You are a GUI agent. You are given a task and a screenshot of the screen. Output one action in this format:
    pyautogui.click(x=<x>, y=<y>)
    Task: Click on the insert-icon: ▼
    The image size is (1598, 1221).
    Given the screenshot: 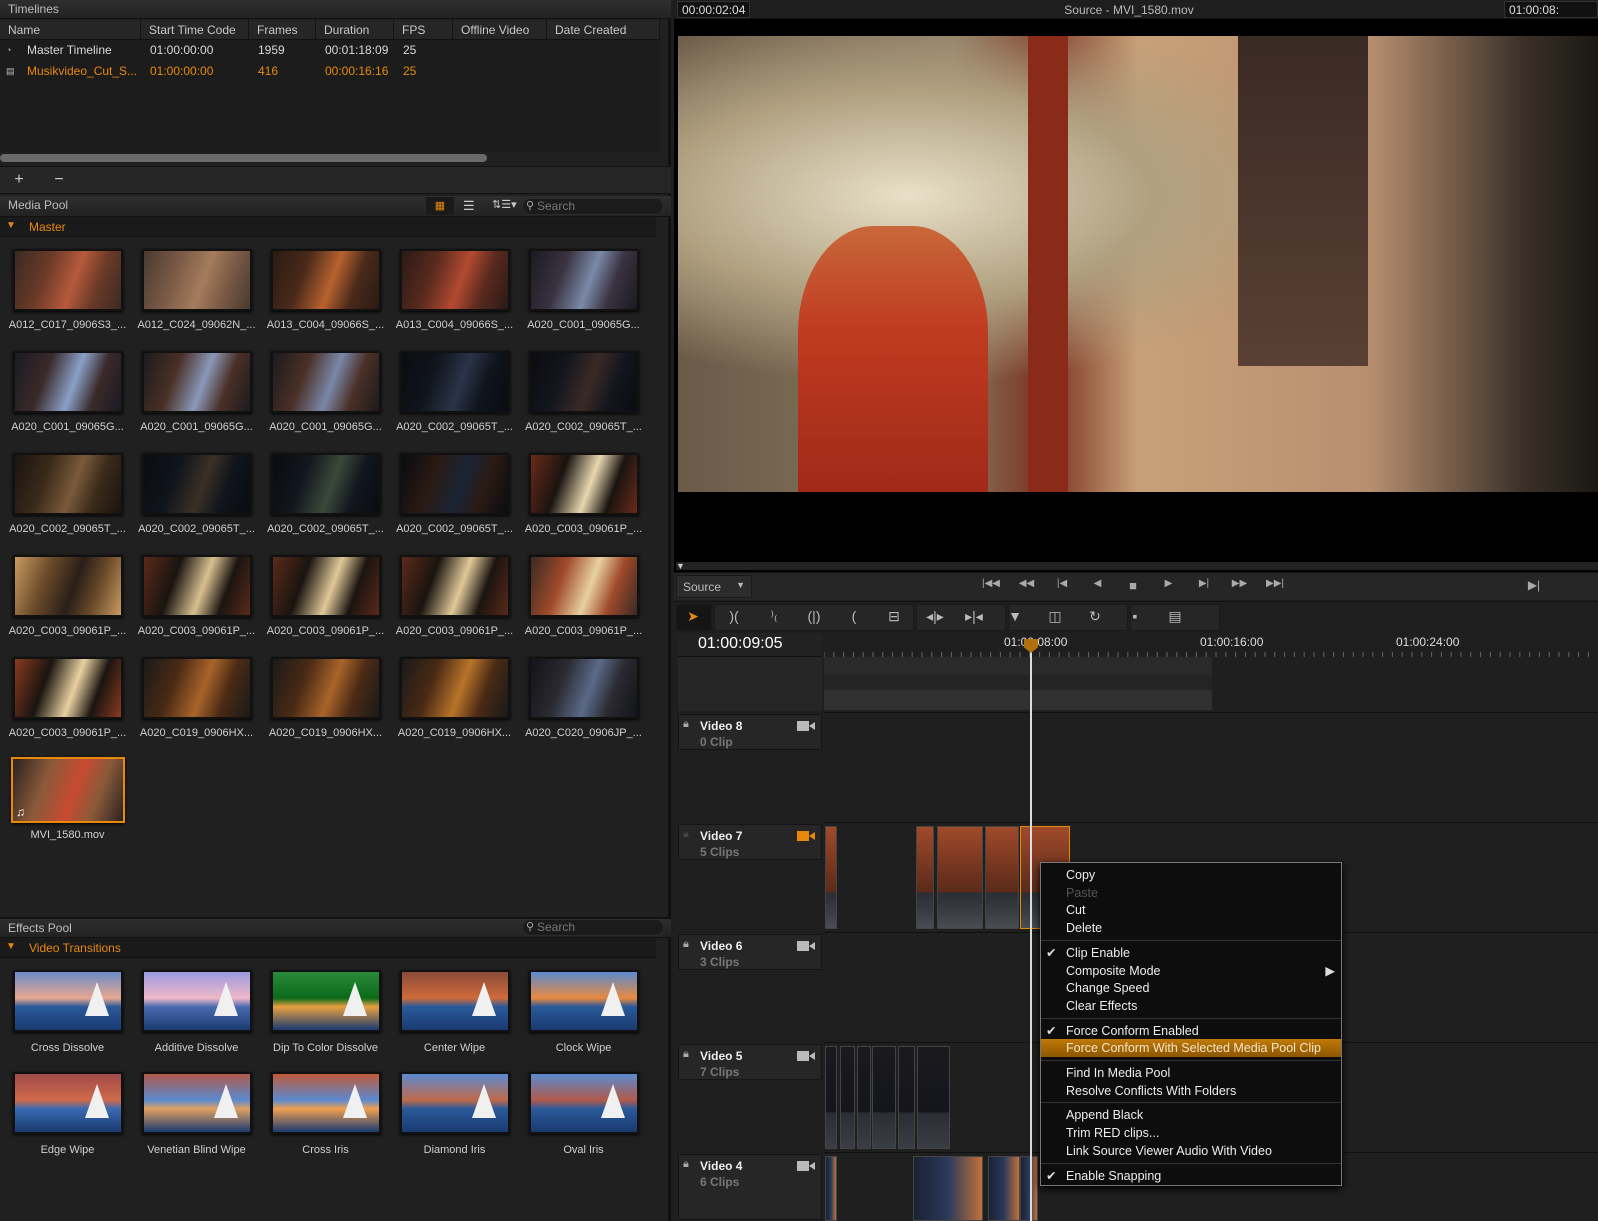 What is the action you would take?
    pyautogui.click(x=1015, y=616)
    